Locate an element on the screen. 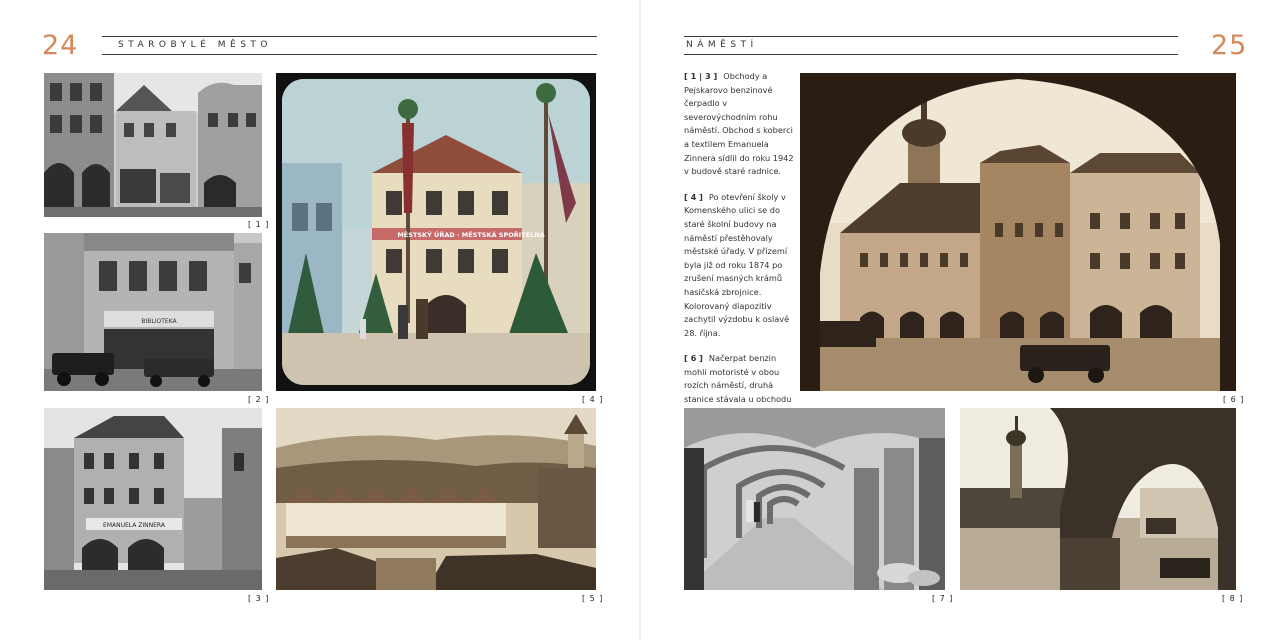 This screenshot has width=1280, height=640. book-spine is located at coordinates (640, 320).